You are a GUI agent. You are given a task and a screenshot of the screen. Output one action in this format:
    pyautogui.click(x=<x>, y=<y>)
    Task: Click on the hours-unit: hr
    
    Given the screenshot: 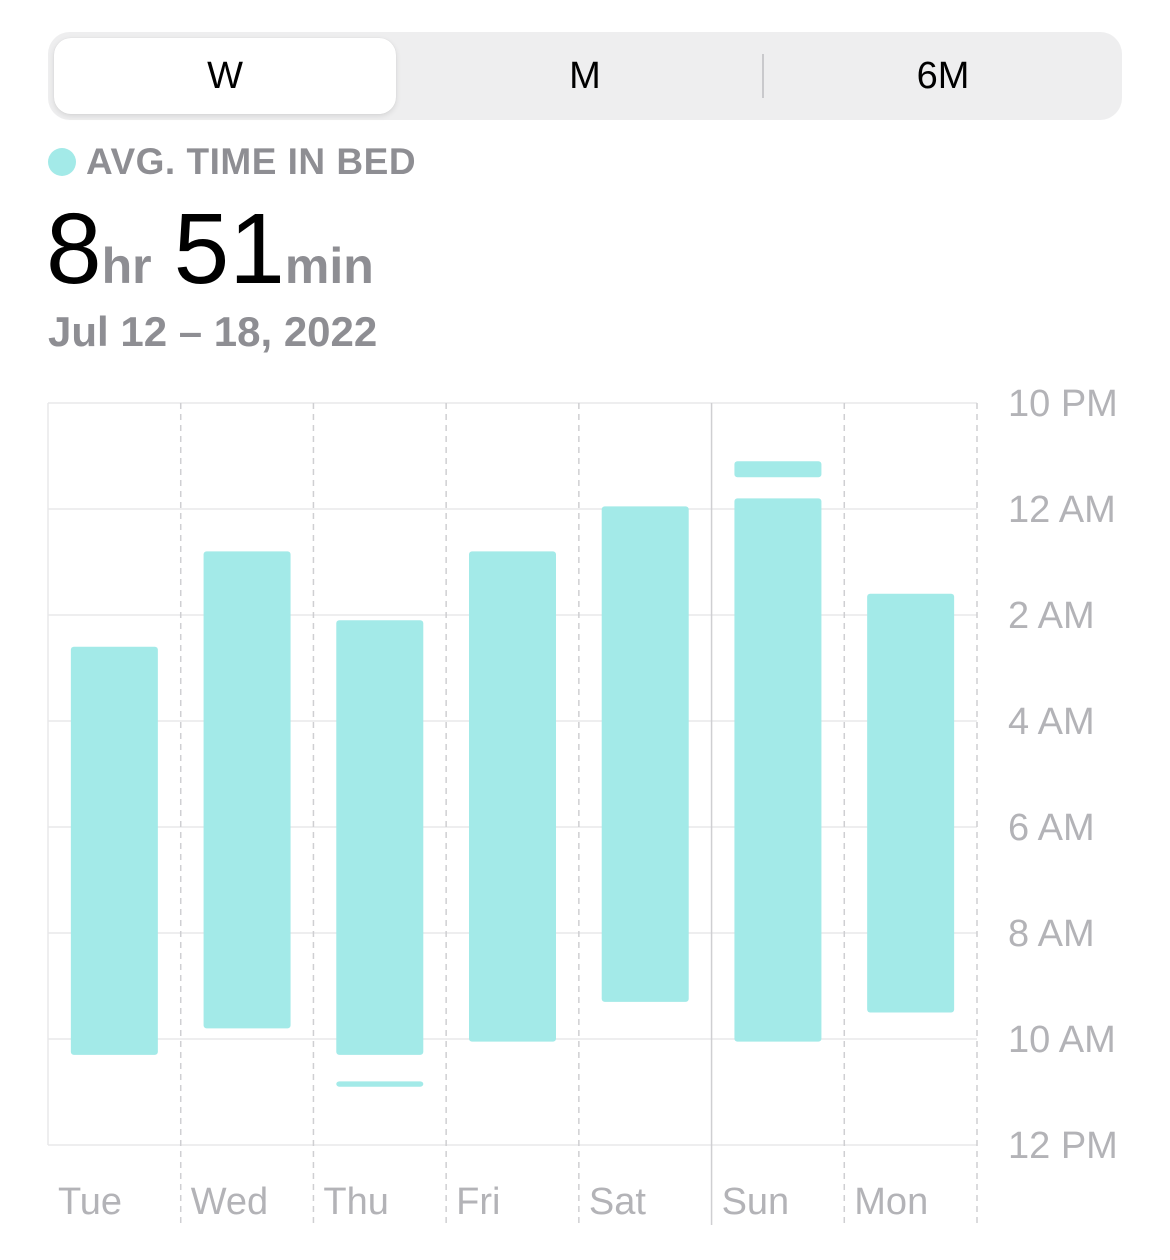 What is the action you would take?
    pyautogui.click(x=126, y=266)
    